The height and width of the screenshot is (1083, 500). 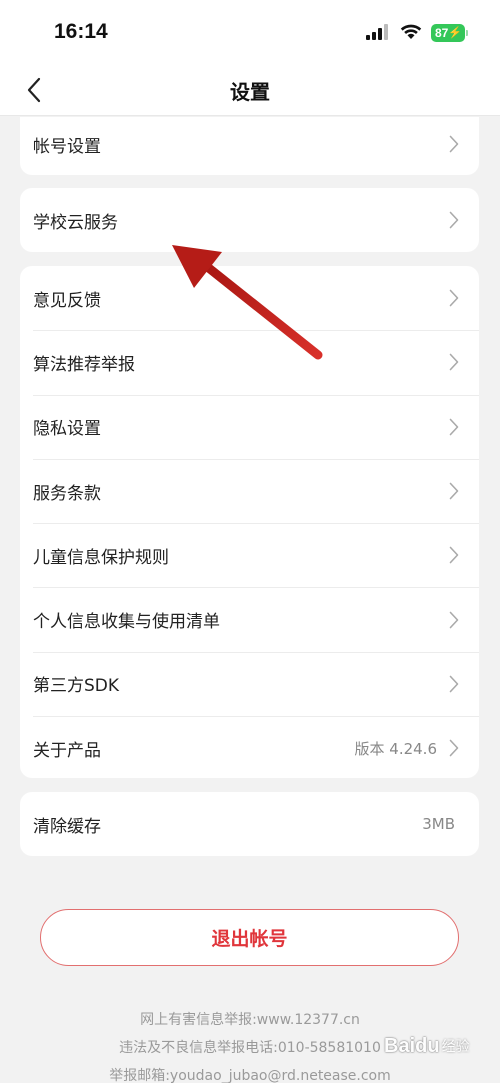 What do you see at coordinates (249, 362) in the screenshot?
I see `settings-item-algorithm-report: 算法推荐举报` at bounding box center [249, 362].